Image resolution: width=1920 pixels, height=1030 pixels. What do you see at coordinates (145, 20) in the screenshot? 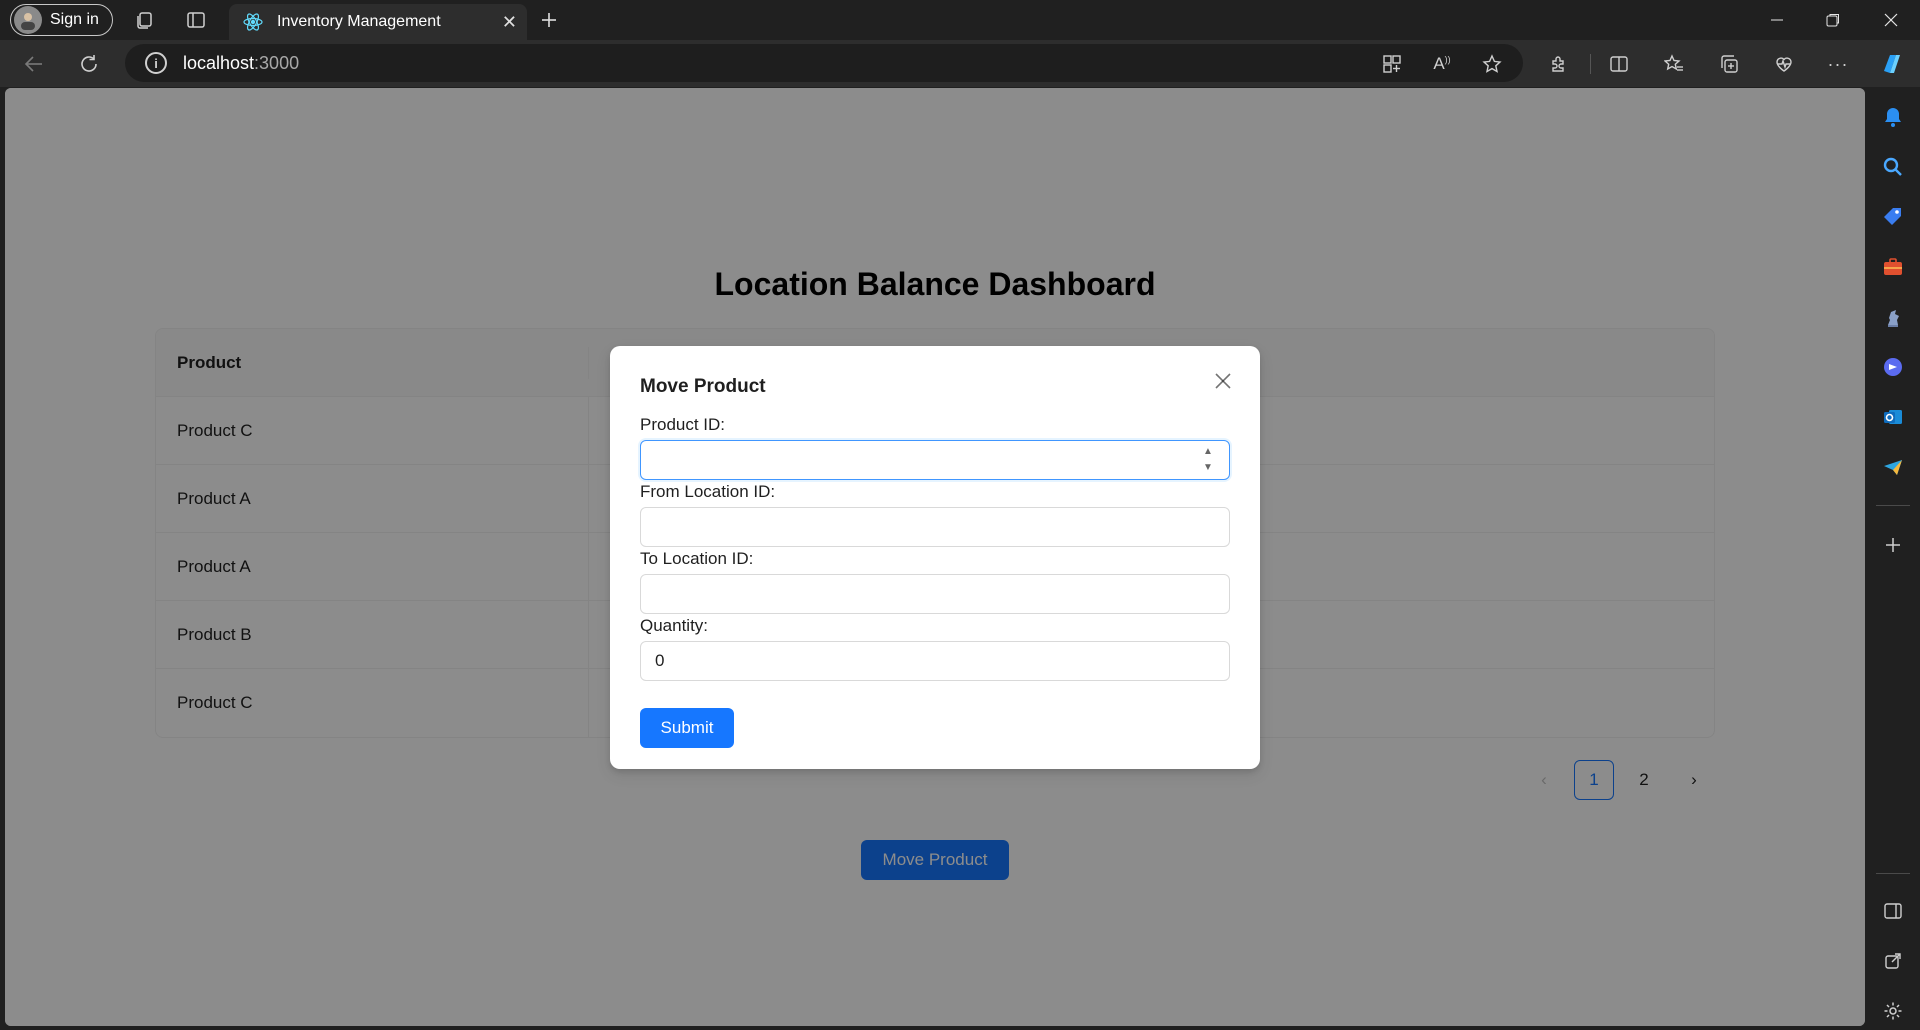
I see `workspaces-icon` at bounding box center [145, 20].